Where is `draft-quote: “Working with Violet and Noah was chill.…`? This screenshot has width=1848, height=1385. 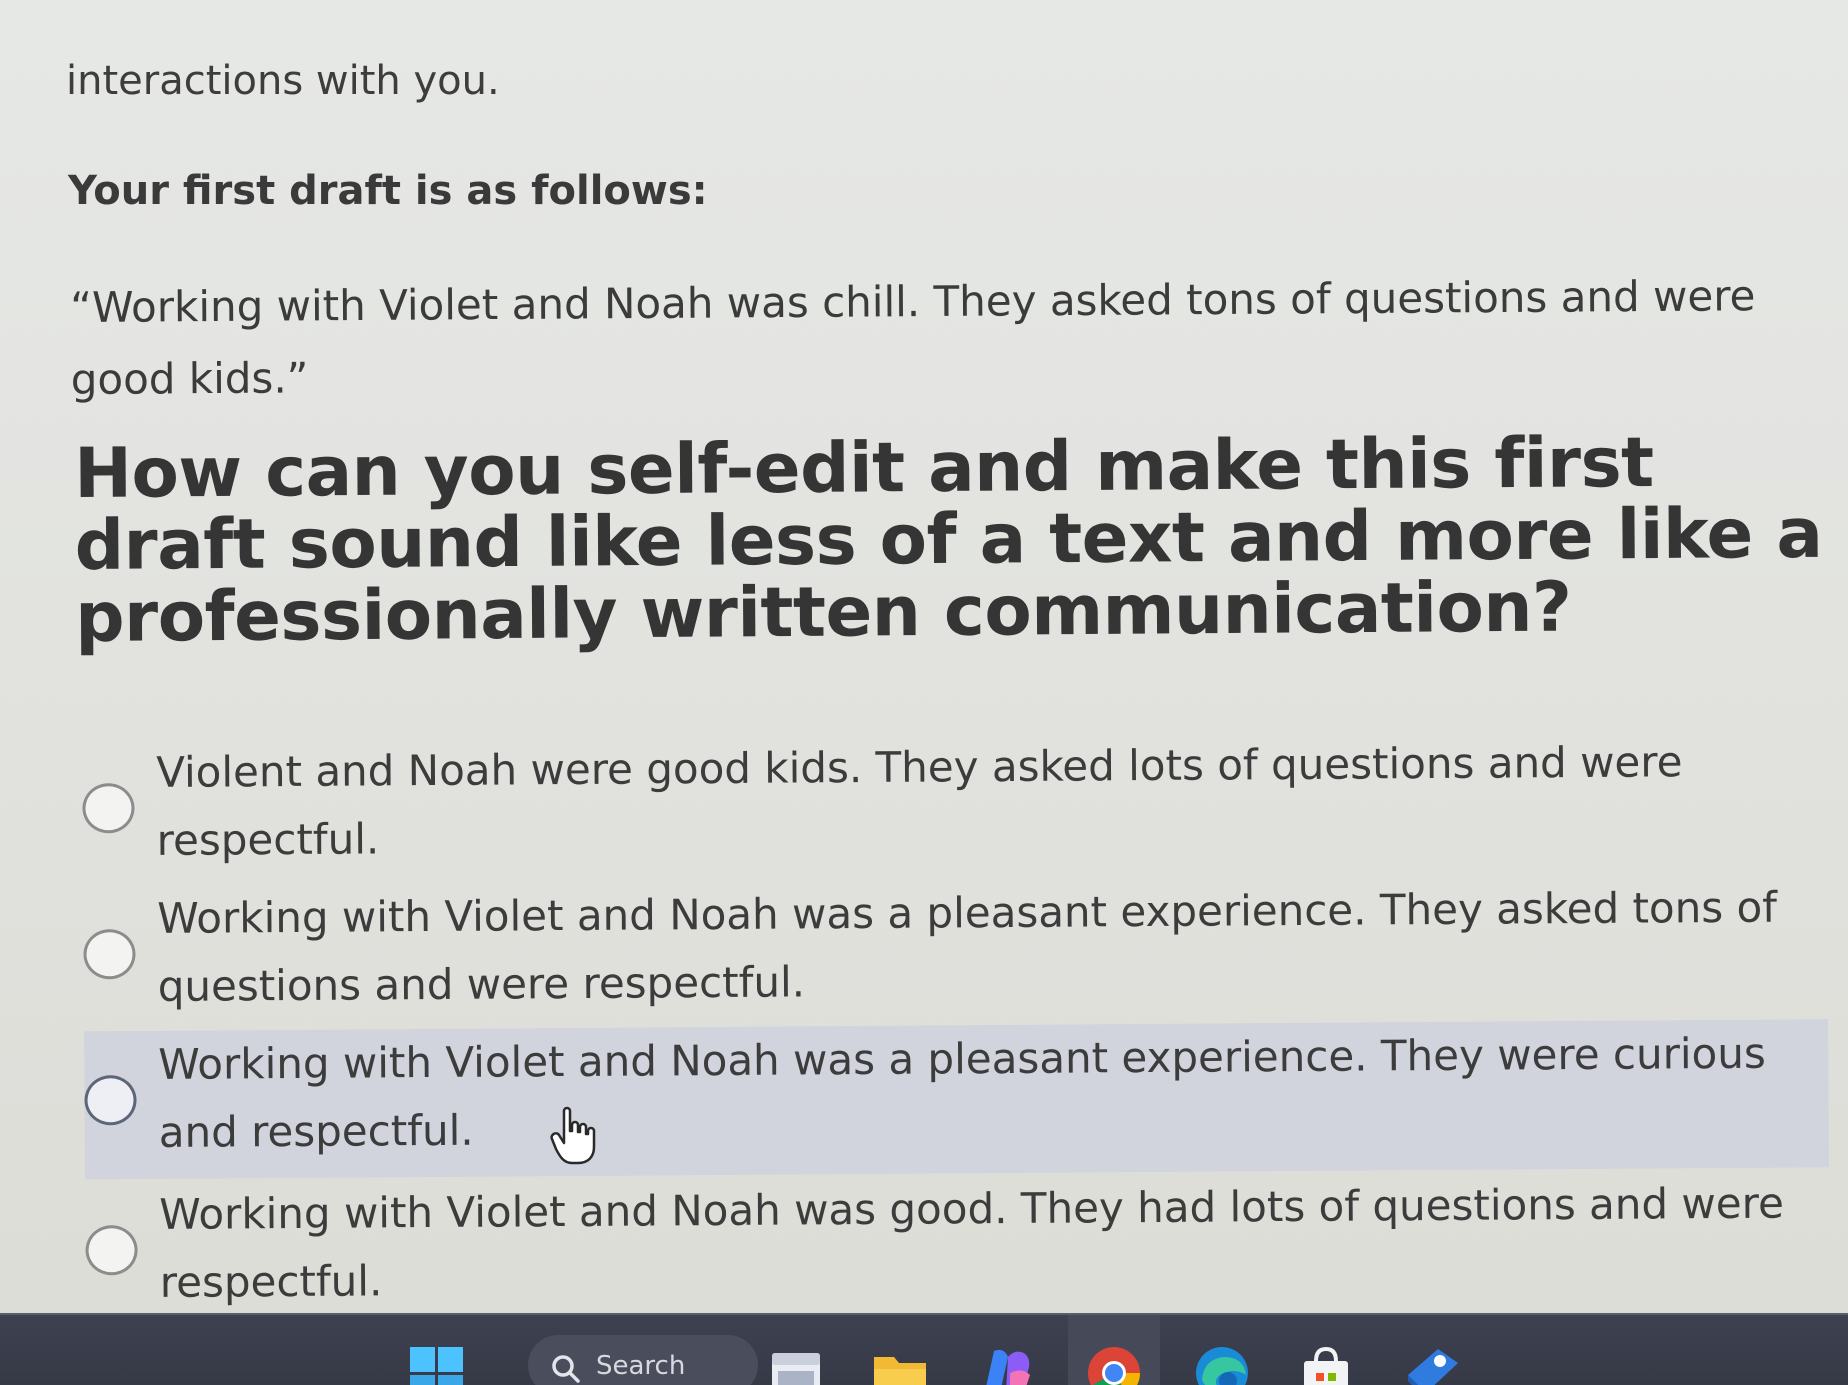 draft-quote: “Working with Violet and Noah was chill.… is located at coordinates (913, 337).